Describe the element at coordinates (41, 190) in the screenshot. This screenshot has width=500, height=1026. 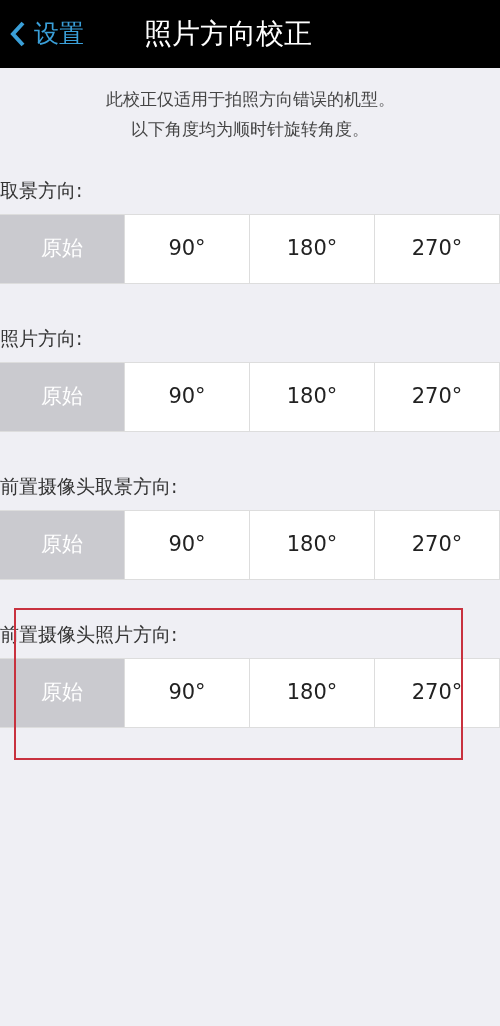
I see `section-label: 取景方向:` at that location.